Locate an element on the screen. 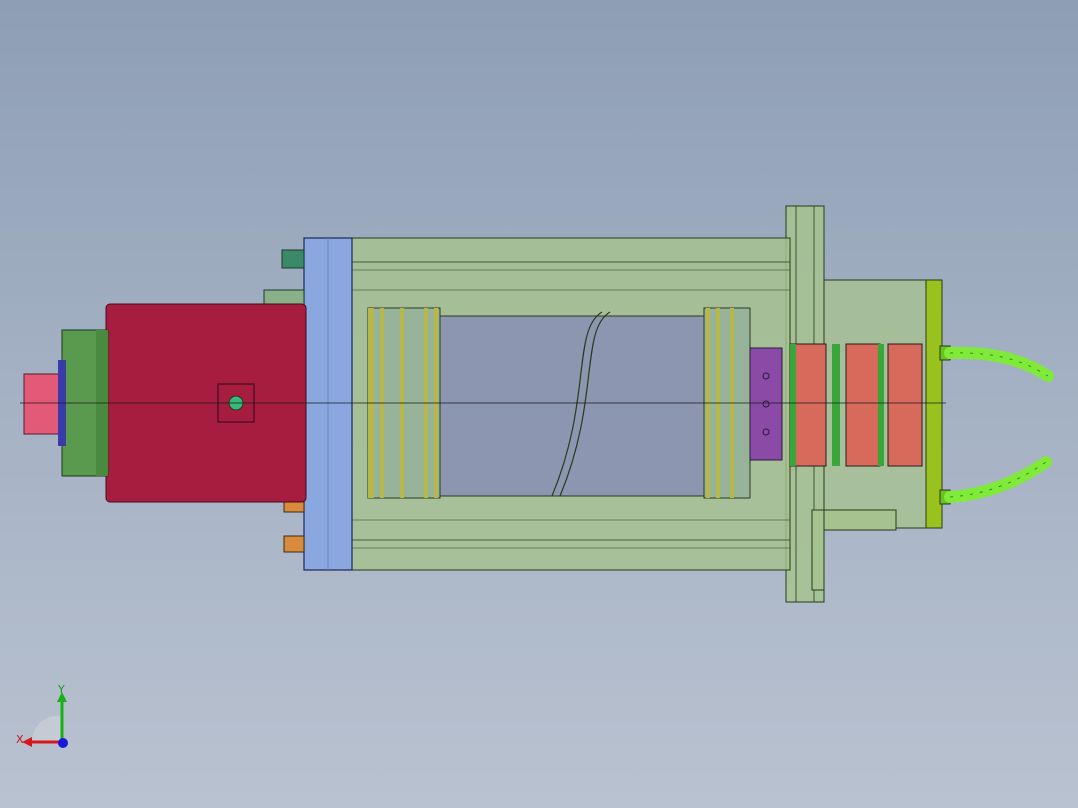 This screenshot has width=1078, height=808. front-flange is located at coordinates (328, 404).